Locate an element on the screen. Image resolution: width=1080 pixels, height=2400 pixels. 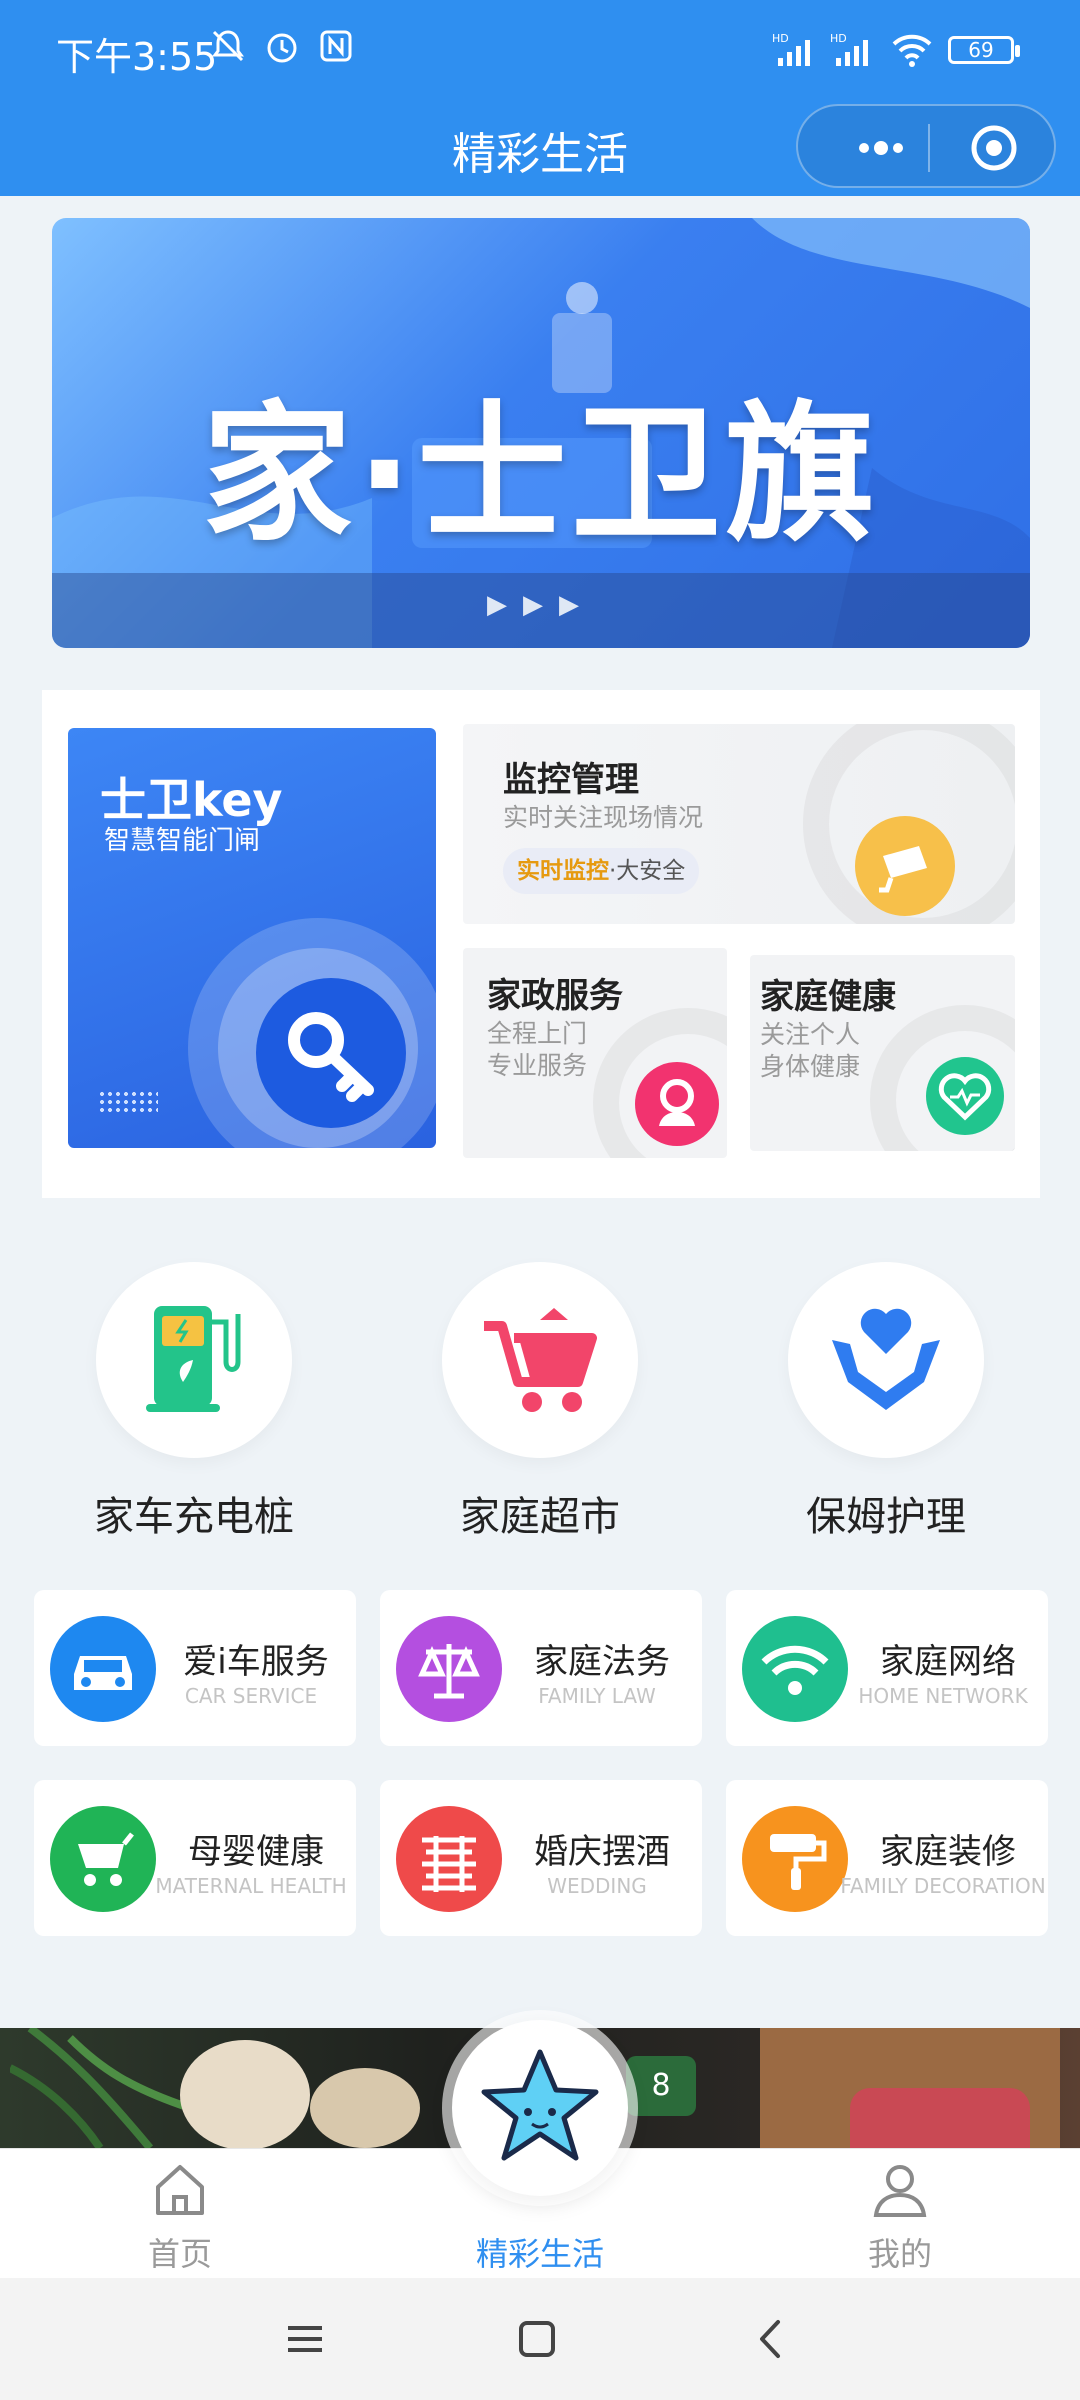
star-icon is located at coordinates (540, 2105).